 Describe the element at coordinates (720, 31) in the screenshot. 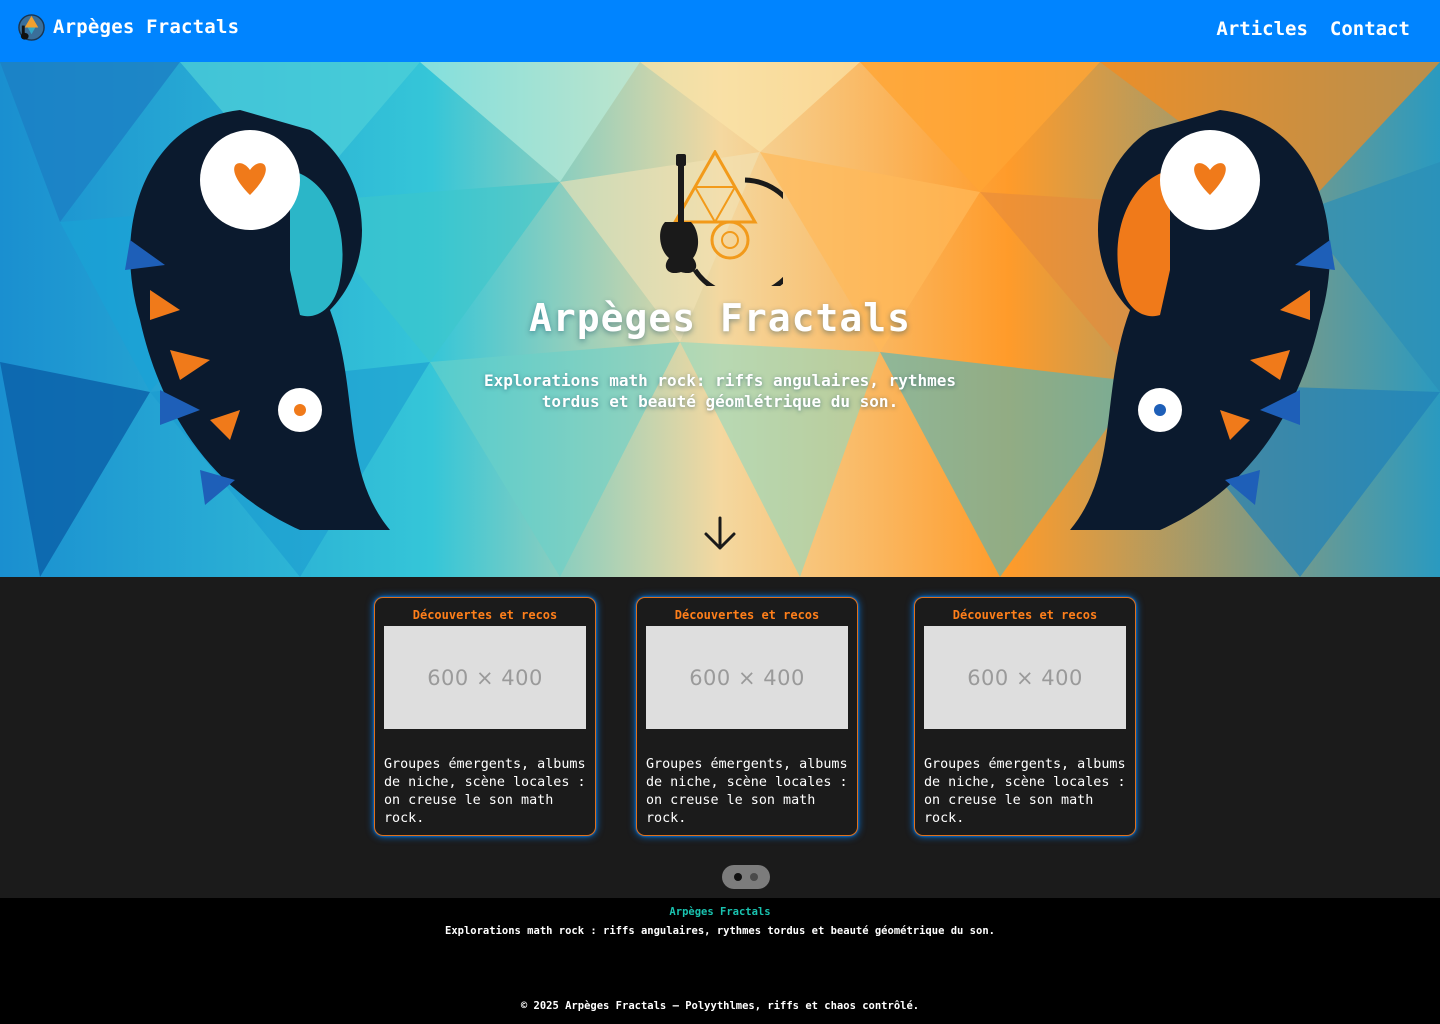

I see `top-navbar: Arpèges Fractals Articles Contact` at that location.